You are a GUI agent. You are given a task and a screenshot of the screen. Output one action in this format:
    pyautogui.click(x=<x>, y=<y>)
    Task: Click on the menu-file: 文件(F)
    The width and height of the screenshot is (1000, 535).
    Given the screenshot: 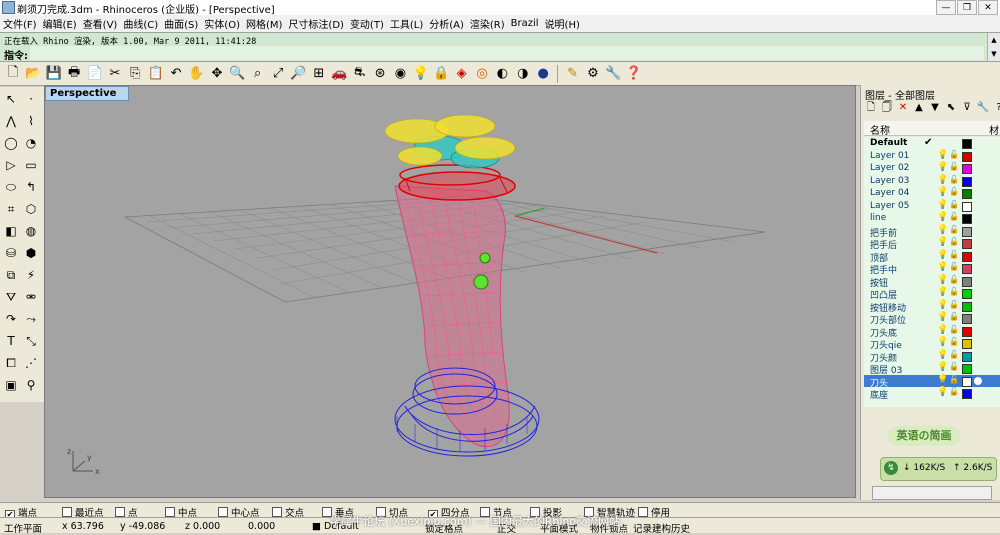 What is the action you would take?
    pyautogui.click(x=20, y=23)
    